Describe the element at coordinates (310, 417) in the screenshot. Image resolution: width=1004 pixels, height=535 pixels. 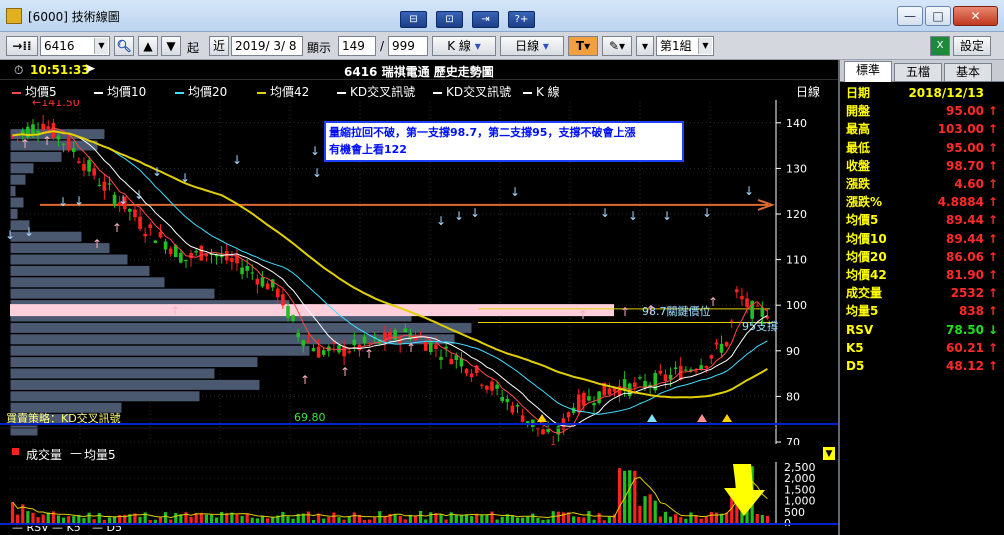
I see `low-mark-label: 69.80` at that location.